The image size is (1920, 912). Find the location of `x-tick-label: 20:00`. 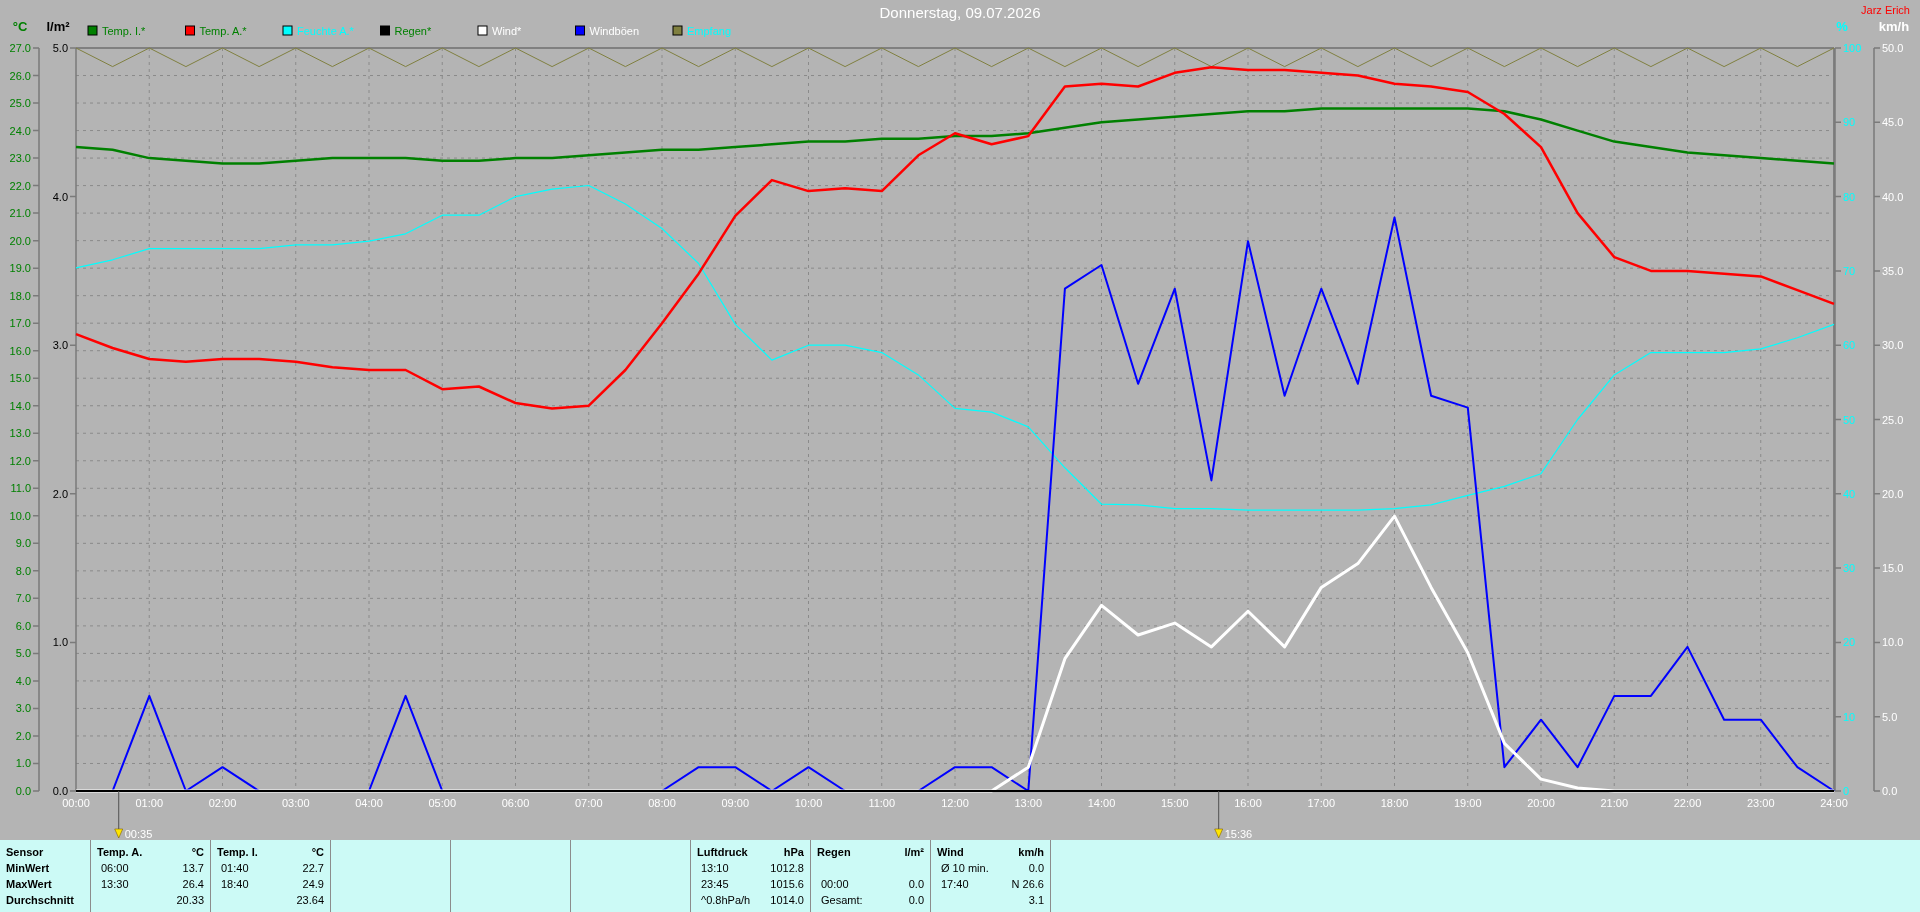

x-tick-label: 20:00 is located at coordinates (1541, 803).